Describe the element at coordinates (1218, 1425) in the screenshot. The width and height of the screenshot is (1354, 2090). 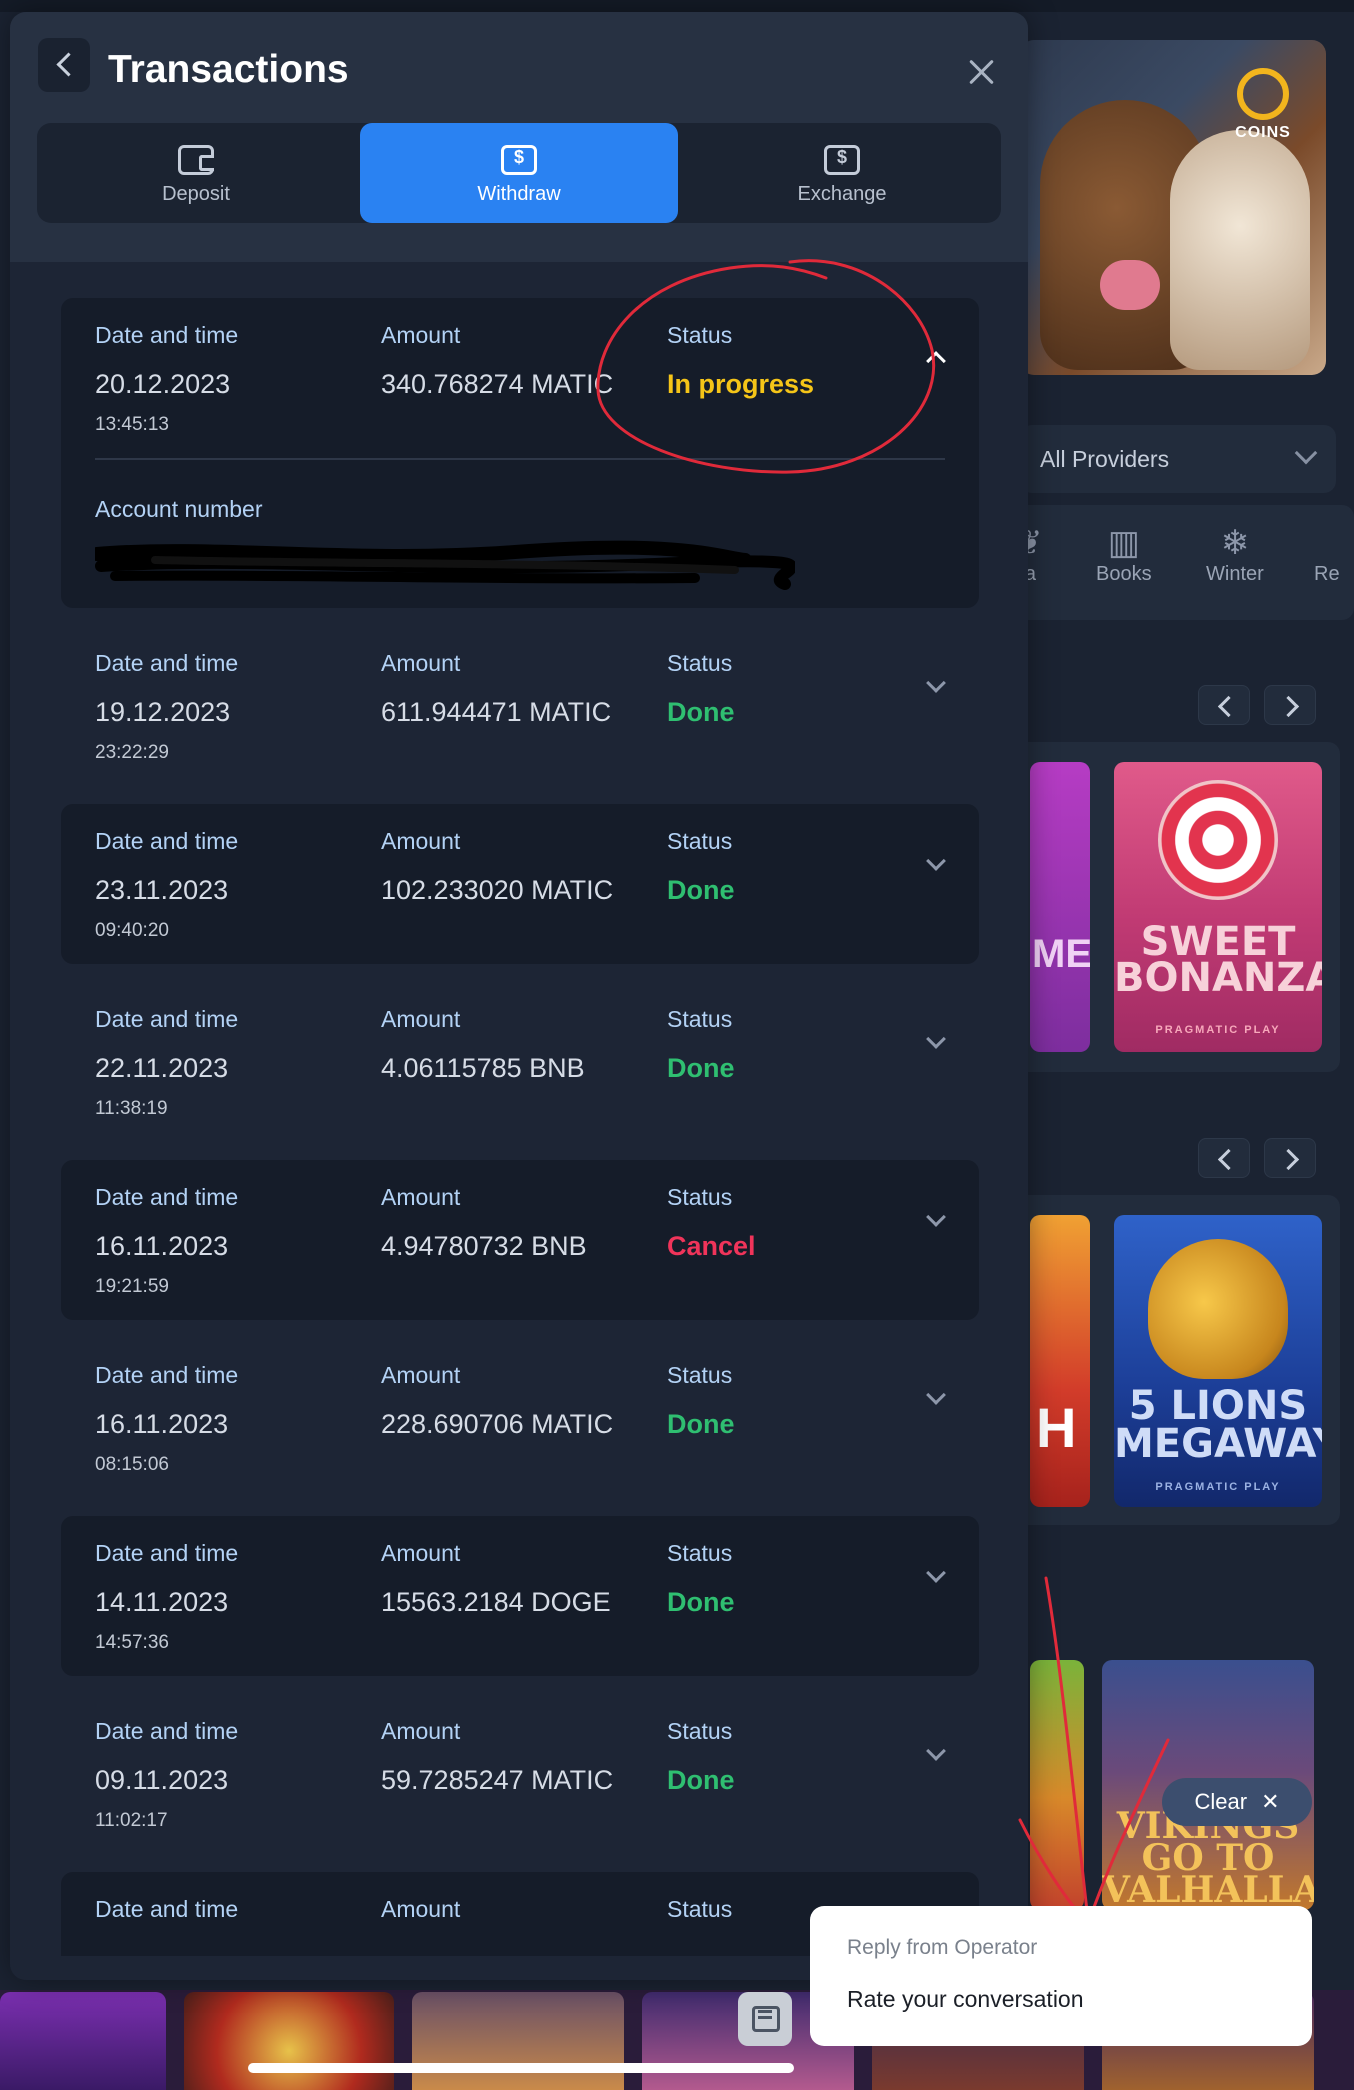
I see `game-tile-title: 5 LIONS MEGAWAYS` at that location.